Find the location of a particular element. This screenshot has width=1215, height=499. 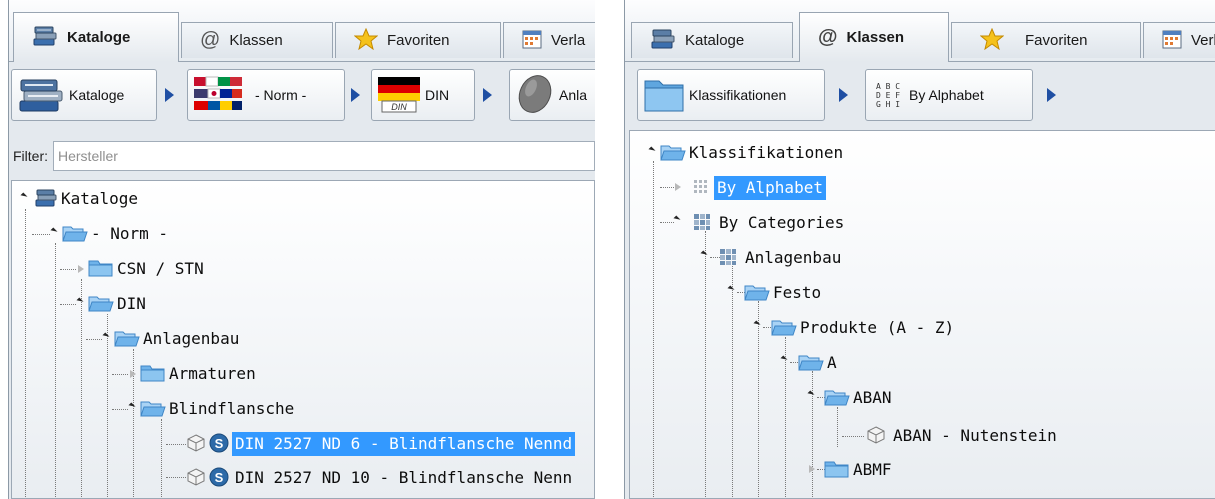

breadcrumb-label: Klassifikationen is located at coordinates (738, 95).